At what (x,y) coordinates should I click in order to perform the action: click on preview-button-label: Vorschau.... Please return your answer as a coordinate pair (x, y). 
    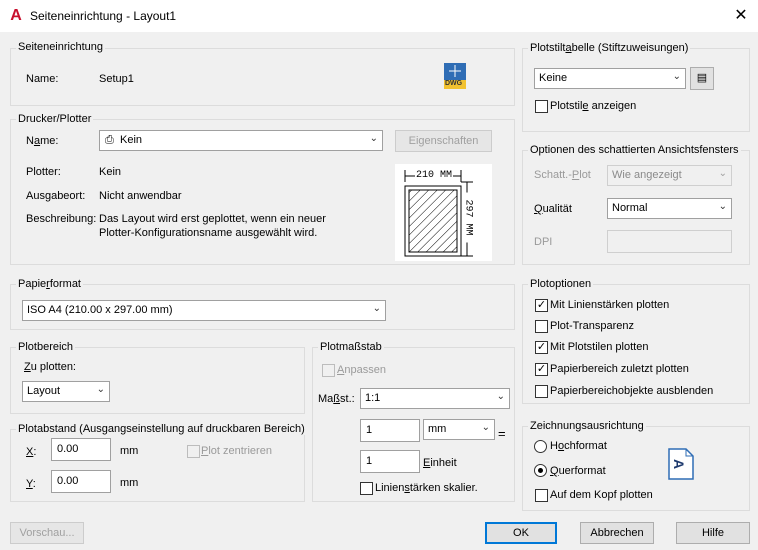
    Looking at the image, I should click on (47, 533).